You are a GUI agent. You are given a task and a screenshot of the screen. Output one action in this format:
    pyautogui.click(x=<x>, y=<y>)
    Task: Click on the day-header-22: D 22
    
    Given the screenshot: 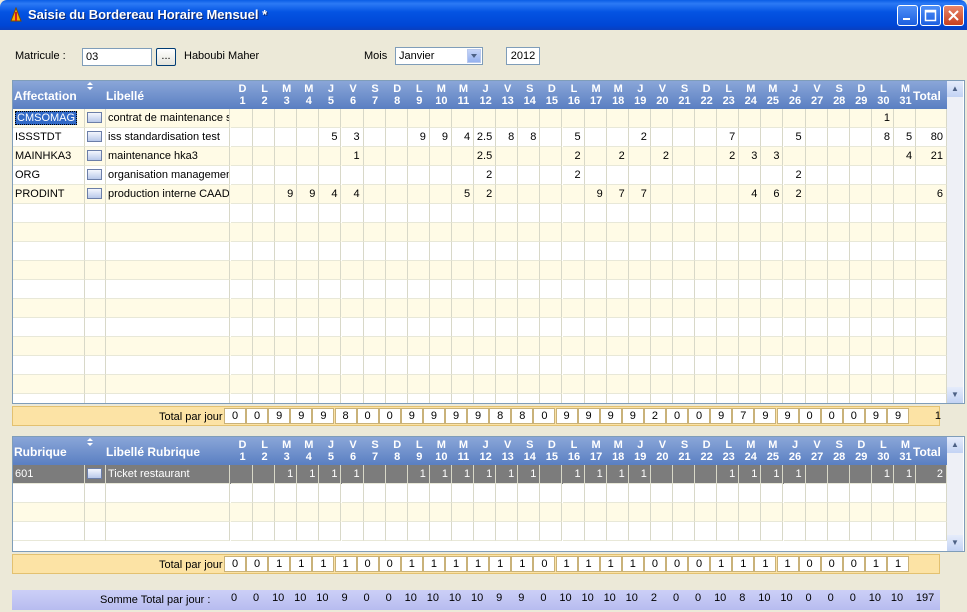 What is the action you would take?
    pyautogui.click(x=706, y=451)
    